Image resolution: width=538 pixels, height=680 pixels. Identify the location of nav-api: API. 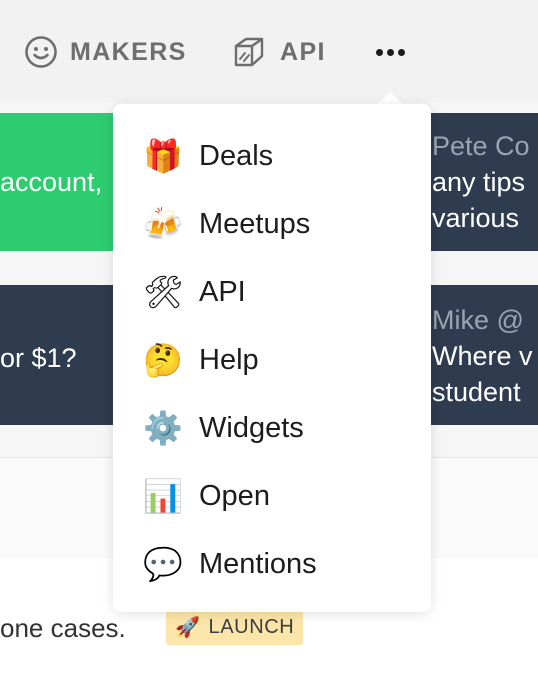
(279, 52).